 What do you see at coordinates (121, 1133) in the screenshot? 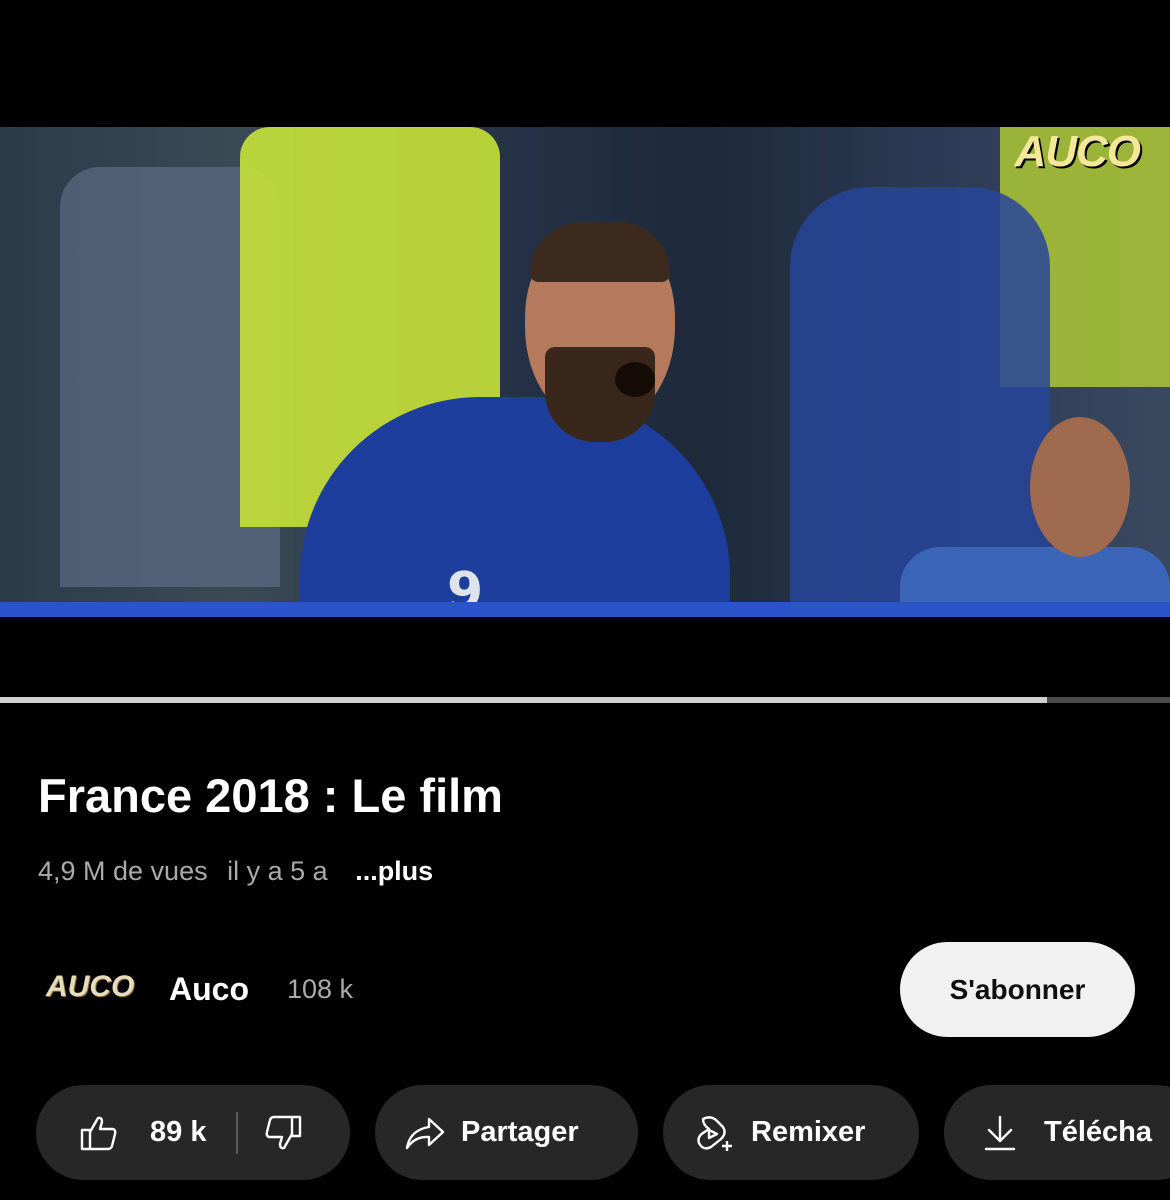
I see `like-button: 89 k` at bounding box center [121, 1133].